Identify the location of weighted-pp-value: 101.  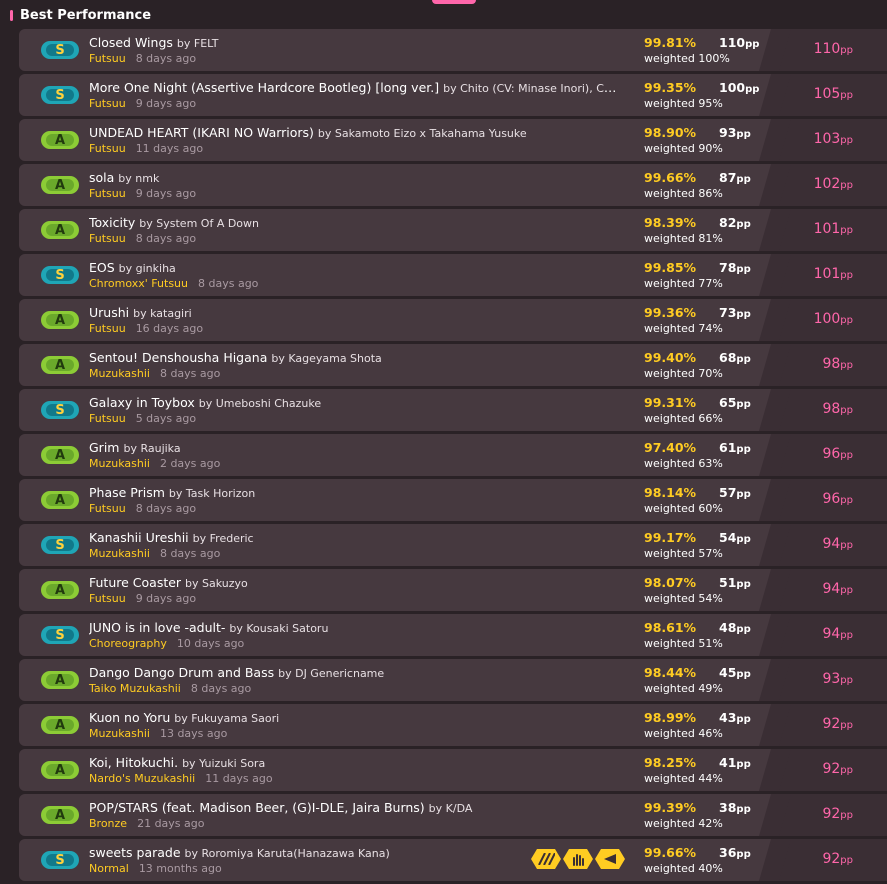
(827, 229).